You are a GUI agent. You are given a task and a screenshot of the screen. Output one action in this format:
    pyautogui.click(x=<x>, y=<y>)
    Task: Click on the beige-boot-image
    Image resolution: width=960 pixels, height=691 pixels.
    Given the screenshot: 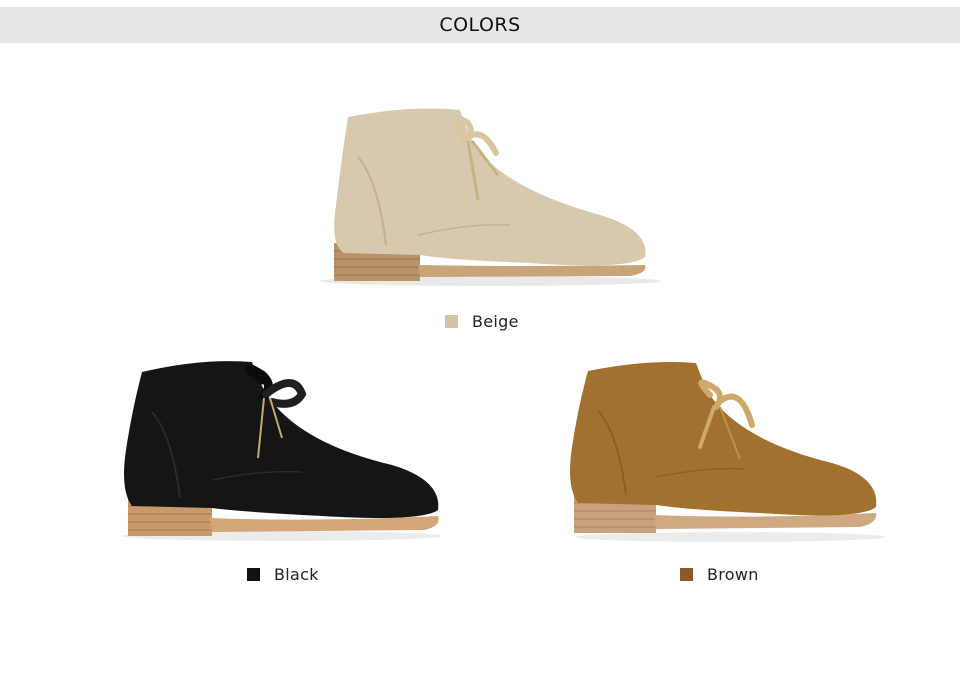 What is the action you would take?
    pyautogui.click(x=480, y=195)
    